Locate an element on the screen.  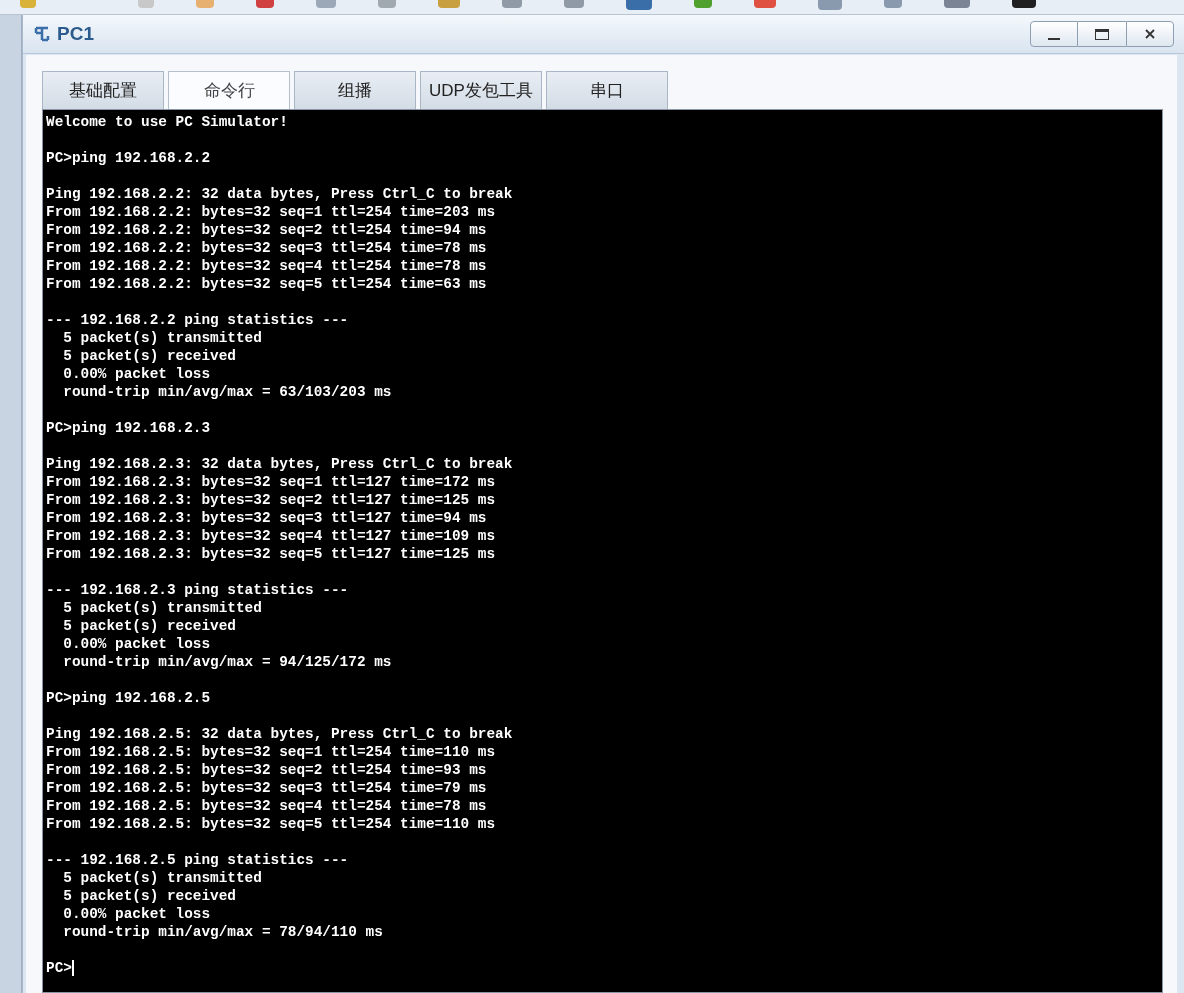
terminal-line: From 192.168.2.3: bytes=32 seq=1 ttl=127 time=172 ms is located at coordinates (271, 482).